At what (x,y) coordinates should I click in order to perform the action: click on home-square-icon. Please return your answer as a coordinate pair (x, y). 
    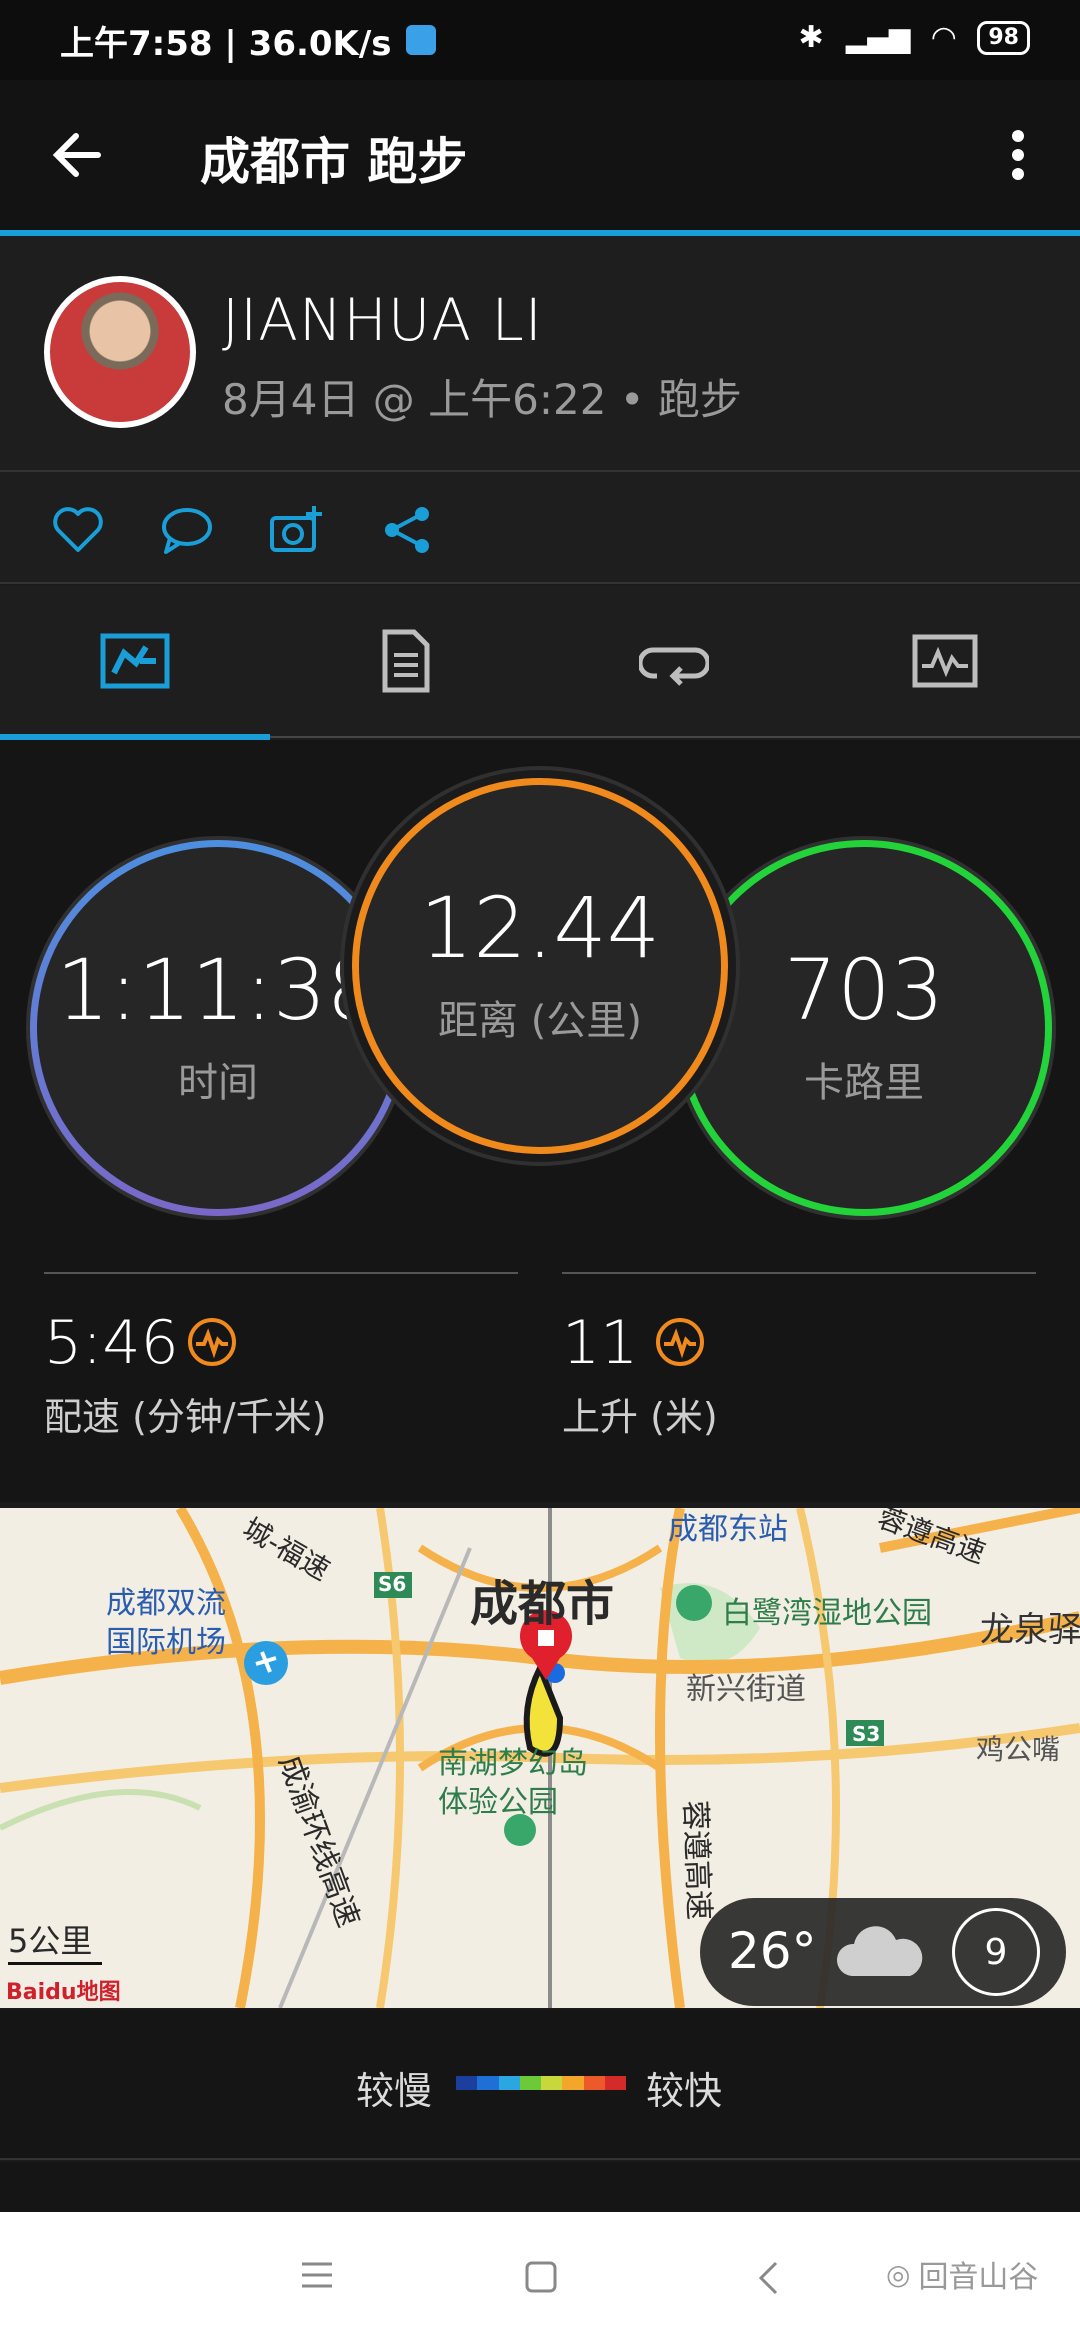
    Looking at the image, I should click on (541, 2277).